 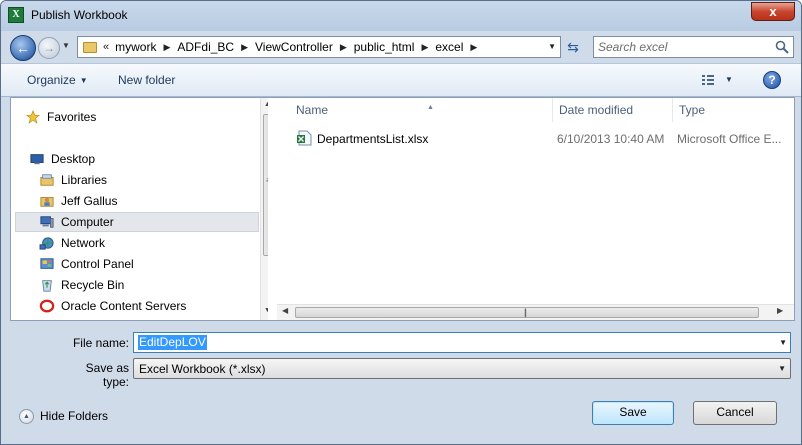 What do you see at coordinates (137, 222) in the screenshot?
I see `nav-item-computer: Computer` at bounding box center [137, 222].